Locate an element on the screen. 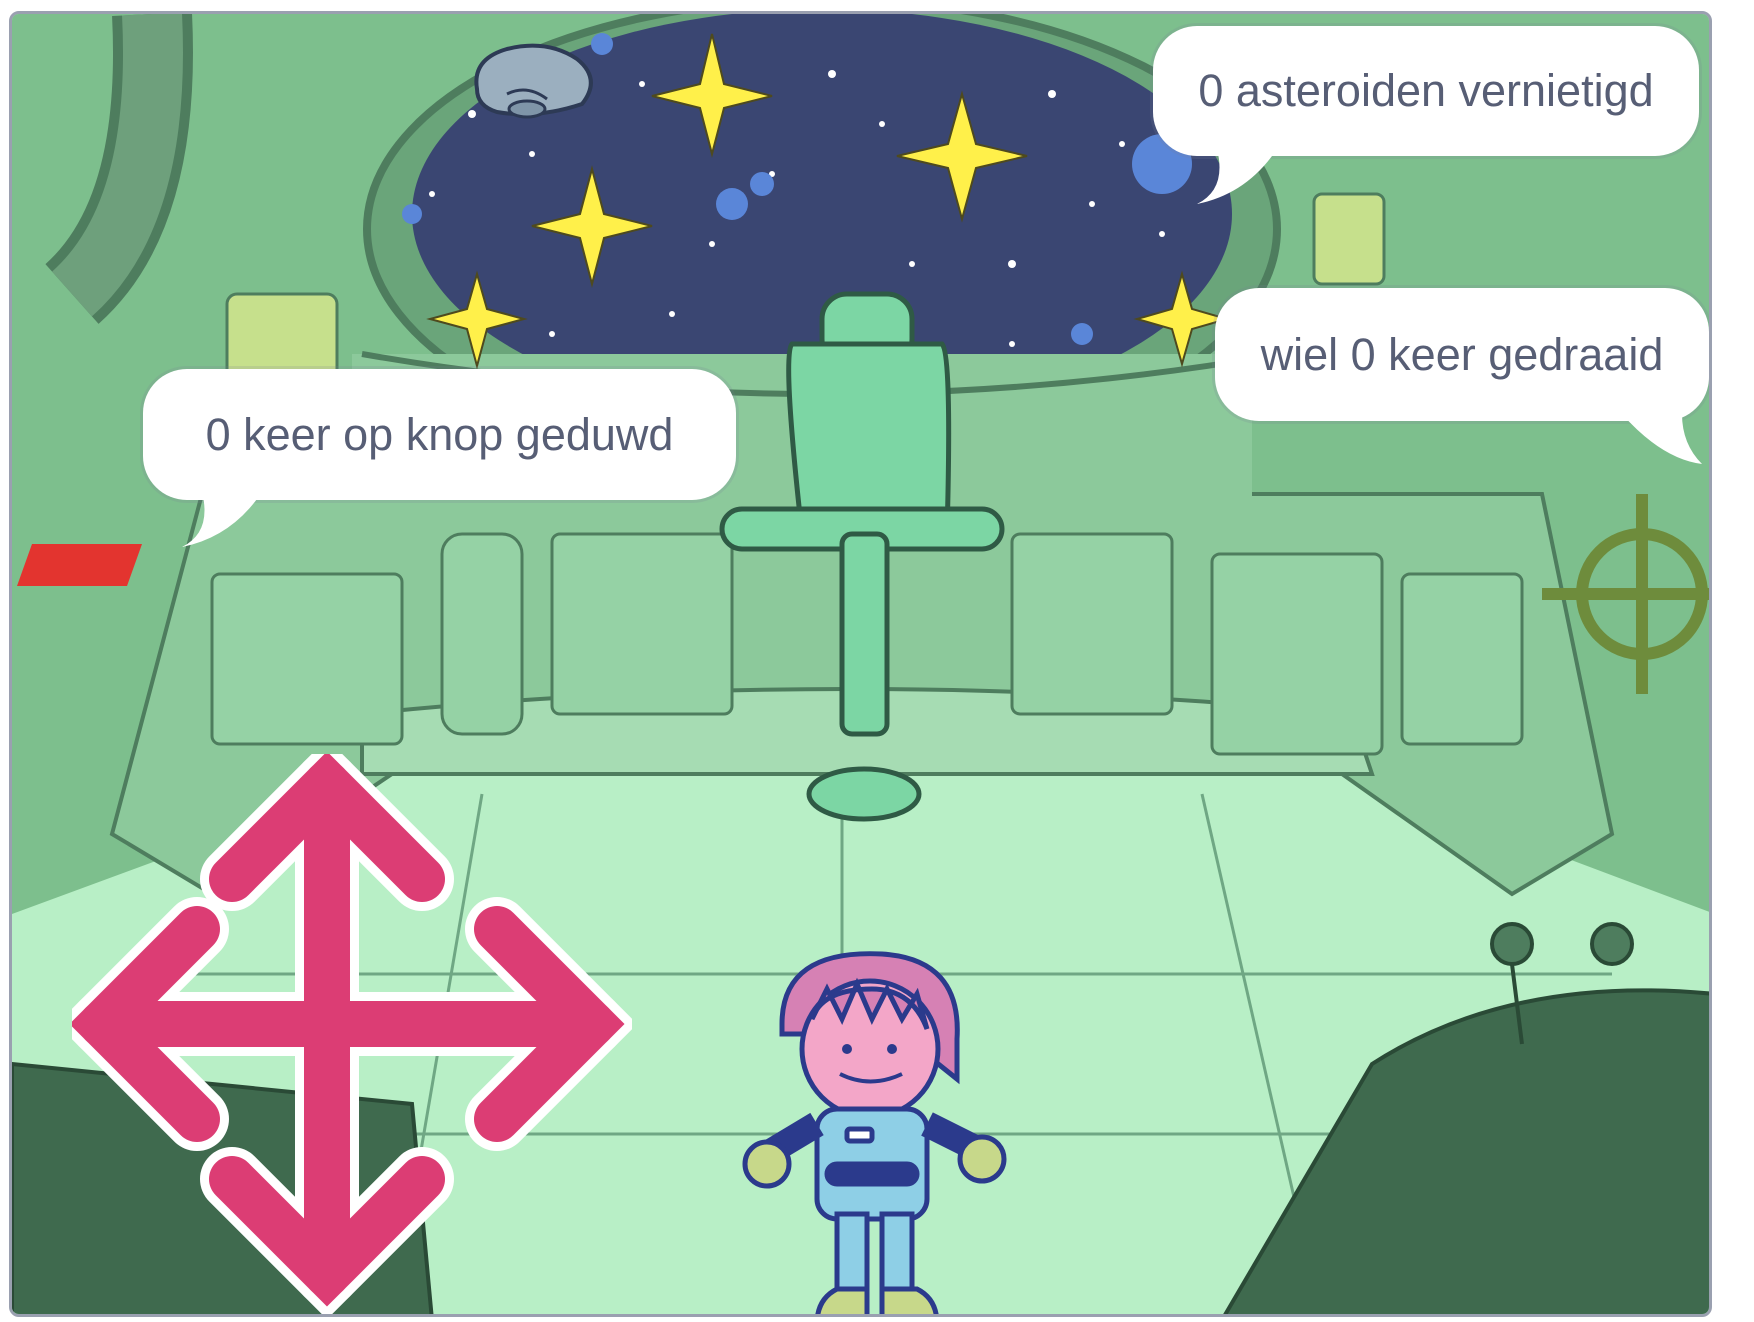 This screenshot has width=1754, height=1322. asteroid-sprite is located at coordinates (537, 79).